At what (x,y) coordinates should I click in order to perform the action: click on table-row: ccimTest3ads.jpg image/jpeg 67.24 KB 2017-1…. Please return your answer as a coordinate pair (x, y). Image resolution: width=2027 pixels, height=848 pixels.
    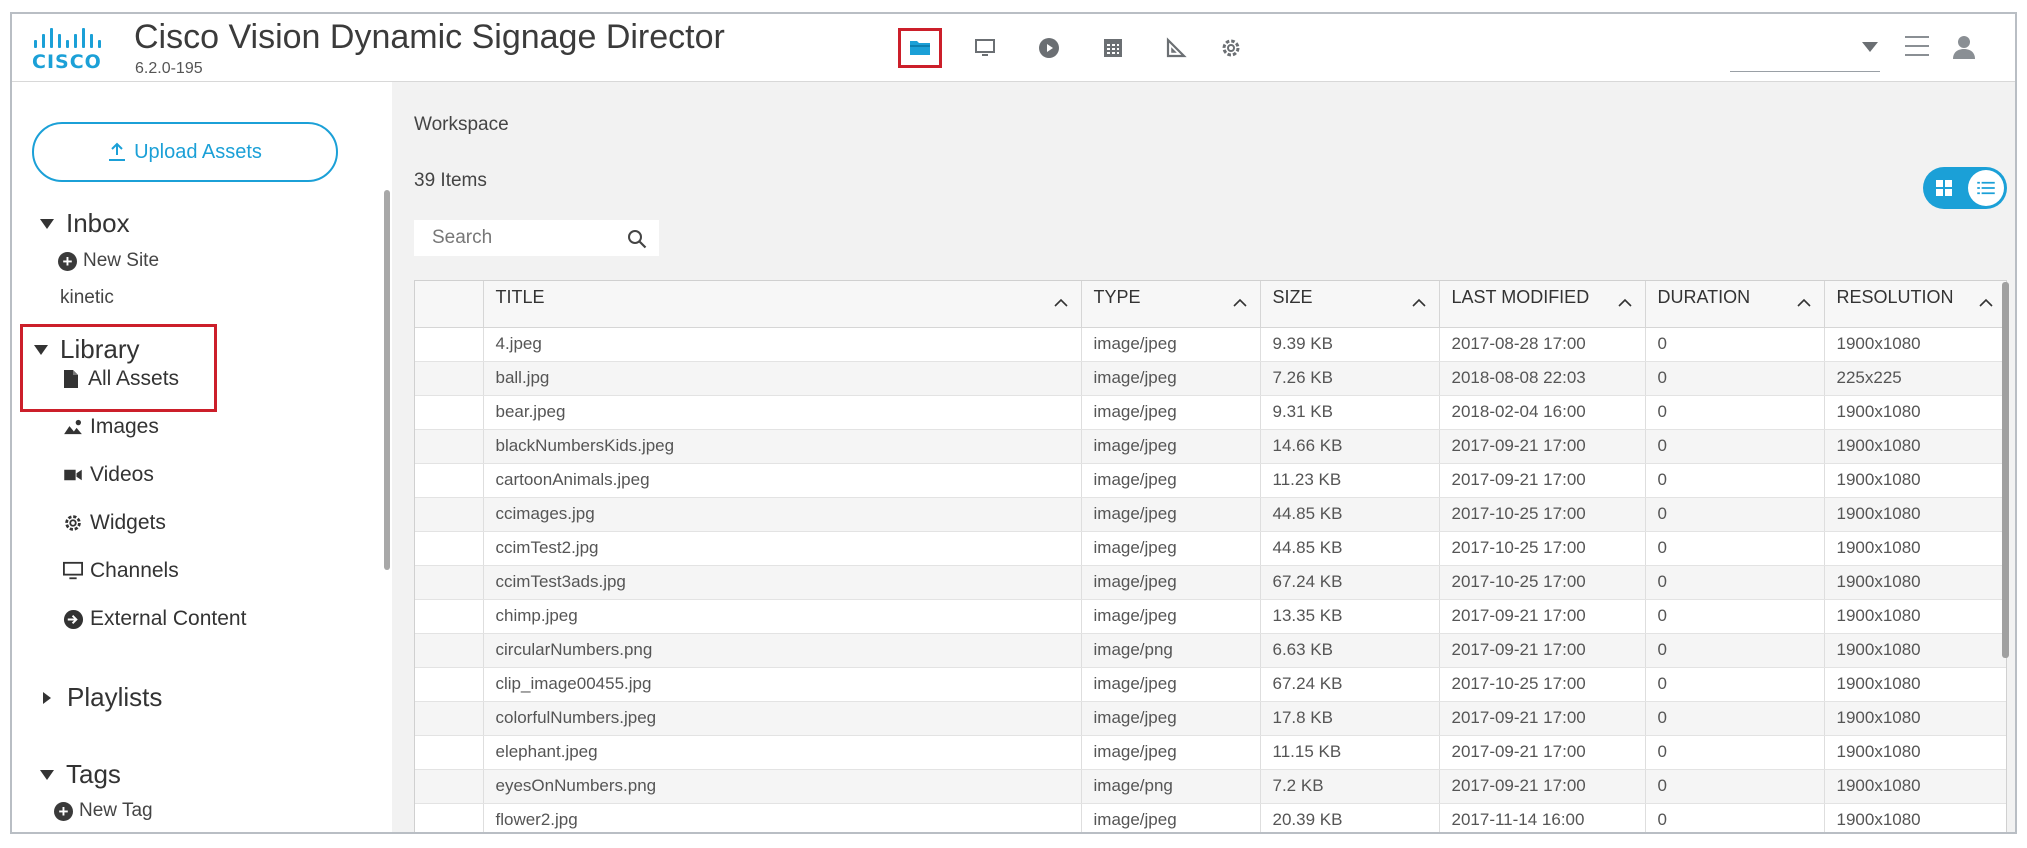
    Looking at the image, I should click on (1210, 582).